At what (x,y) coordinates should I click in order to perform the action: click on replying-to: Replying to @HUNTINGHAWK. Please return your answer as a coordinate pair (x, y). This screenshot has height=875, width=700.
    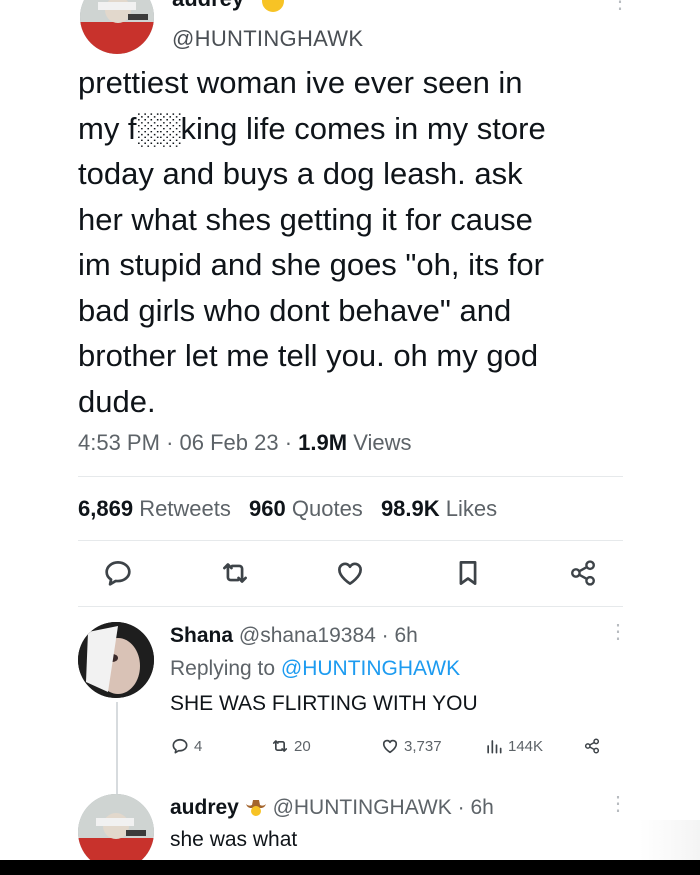
    Looking at the image, I should click on (315, 669).